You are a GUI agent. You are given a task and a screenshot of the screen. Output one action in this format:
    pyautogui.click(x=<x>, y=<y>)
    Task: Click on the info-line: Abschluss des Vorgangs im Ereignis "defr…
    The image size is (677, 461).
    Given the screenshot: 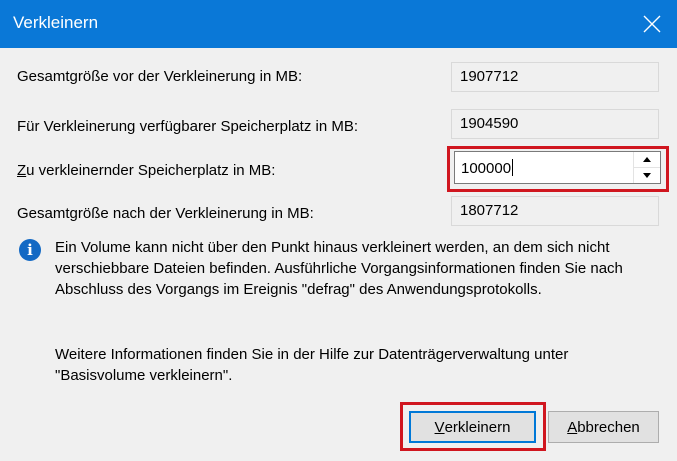 What is the action you would take?
    pyautogui.click(x=298, y=289)
    